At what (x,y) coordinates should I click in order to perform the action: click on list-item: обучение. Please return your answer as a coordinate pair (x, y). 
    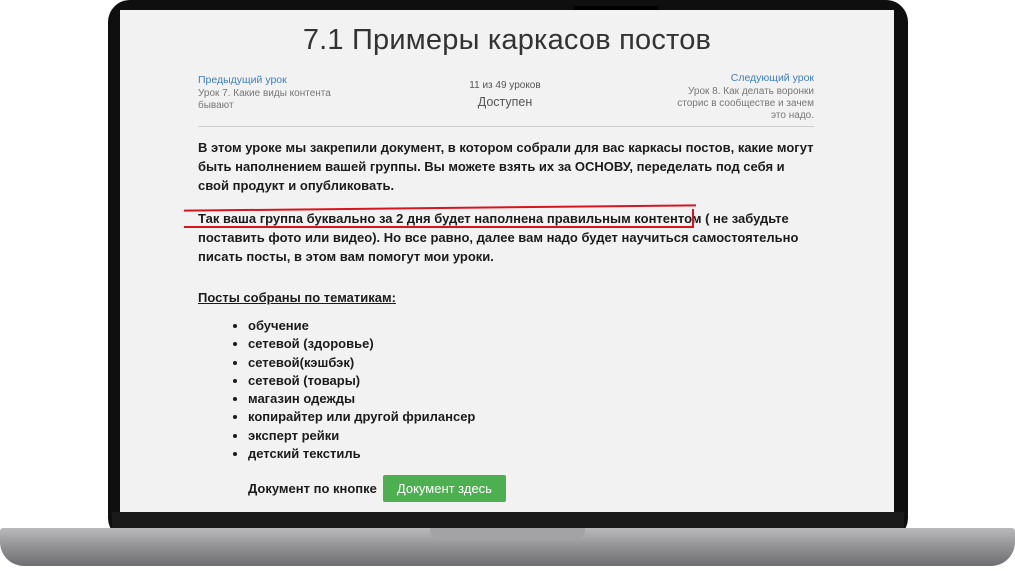
    Looking at the image, I should click on (531, 326).